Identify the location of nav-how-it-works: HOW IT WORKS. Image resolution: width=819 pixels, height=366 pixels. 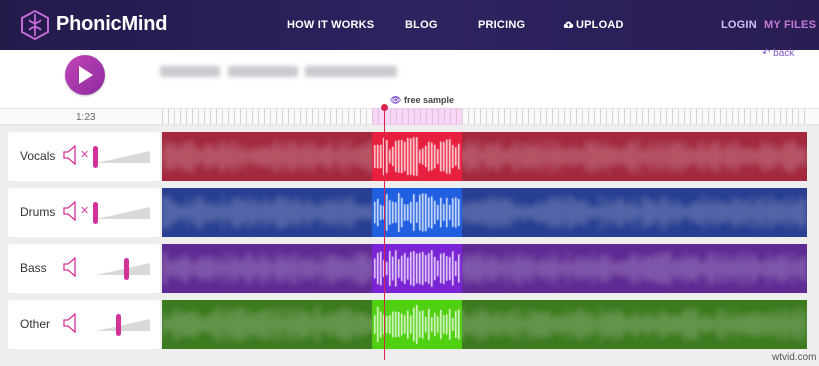
(330, 25).